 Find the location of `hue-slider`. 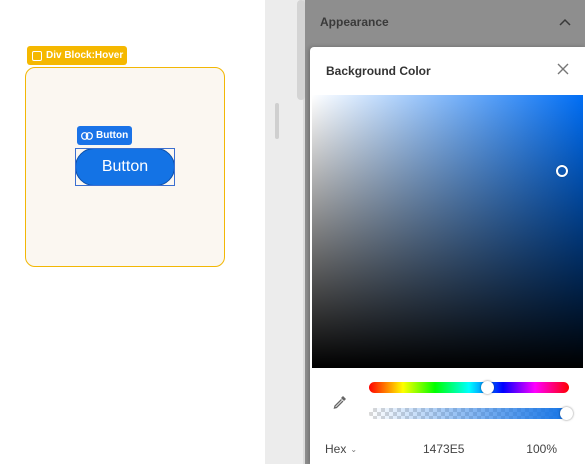

hue-slider is located at coordinates (469, 387).